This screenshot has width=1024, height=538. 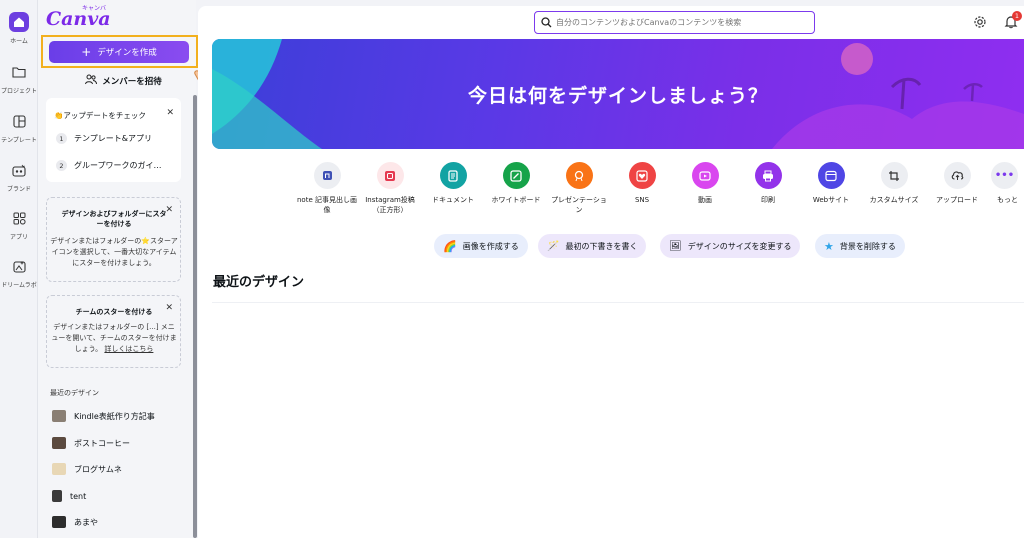 I want to click on content-type-label: ドキュメント, so click(x=453, y=200).